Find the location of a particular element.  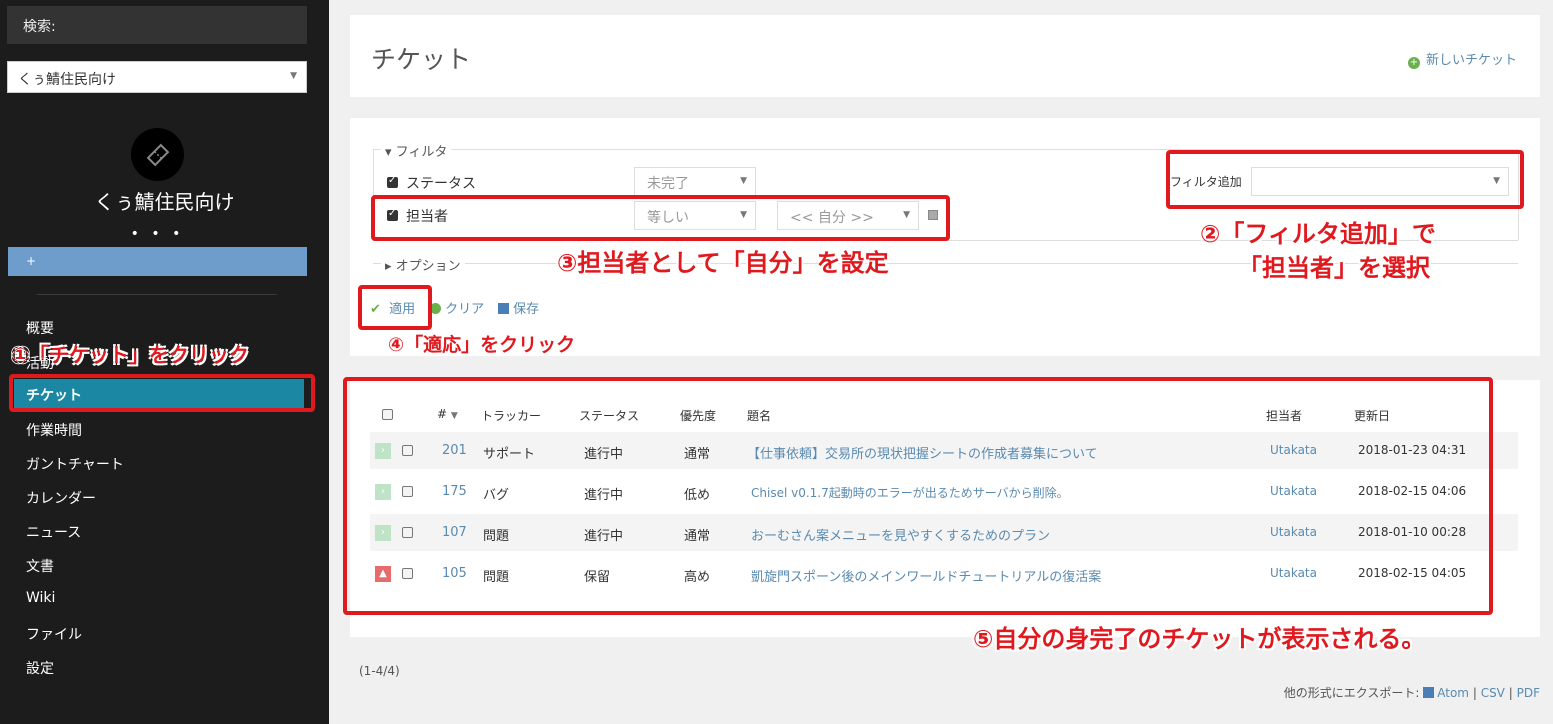

add-button: + is located at coordinates (157, 261).